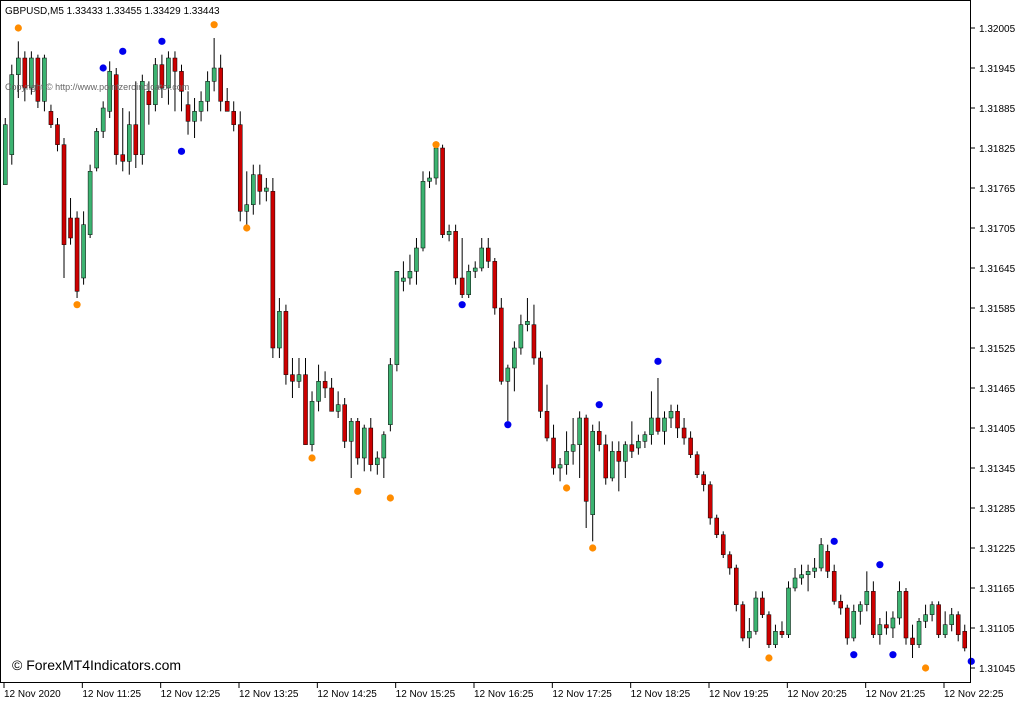 The height and width of the screenshot is (704, 1024). I want to click on y-tick-label: 1.31585, so click(997, 309).